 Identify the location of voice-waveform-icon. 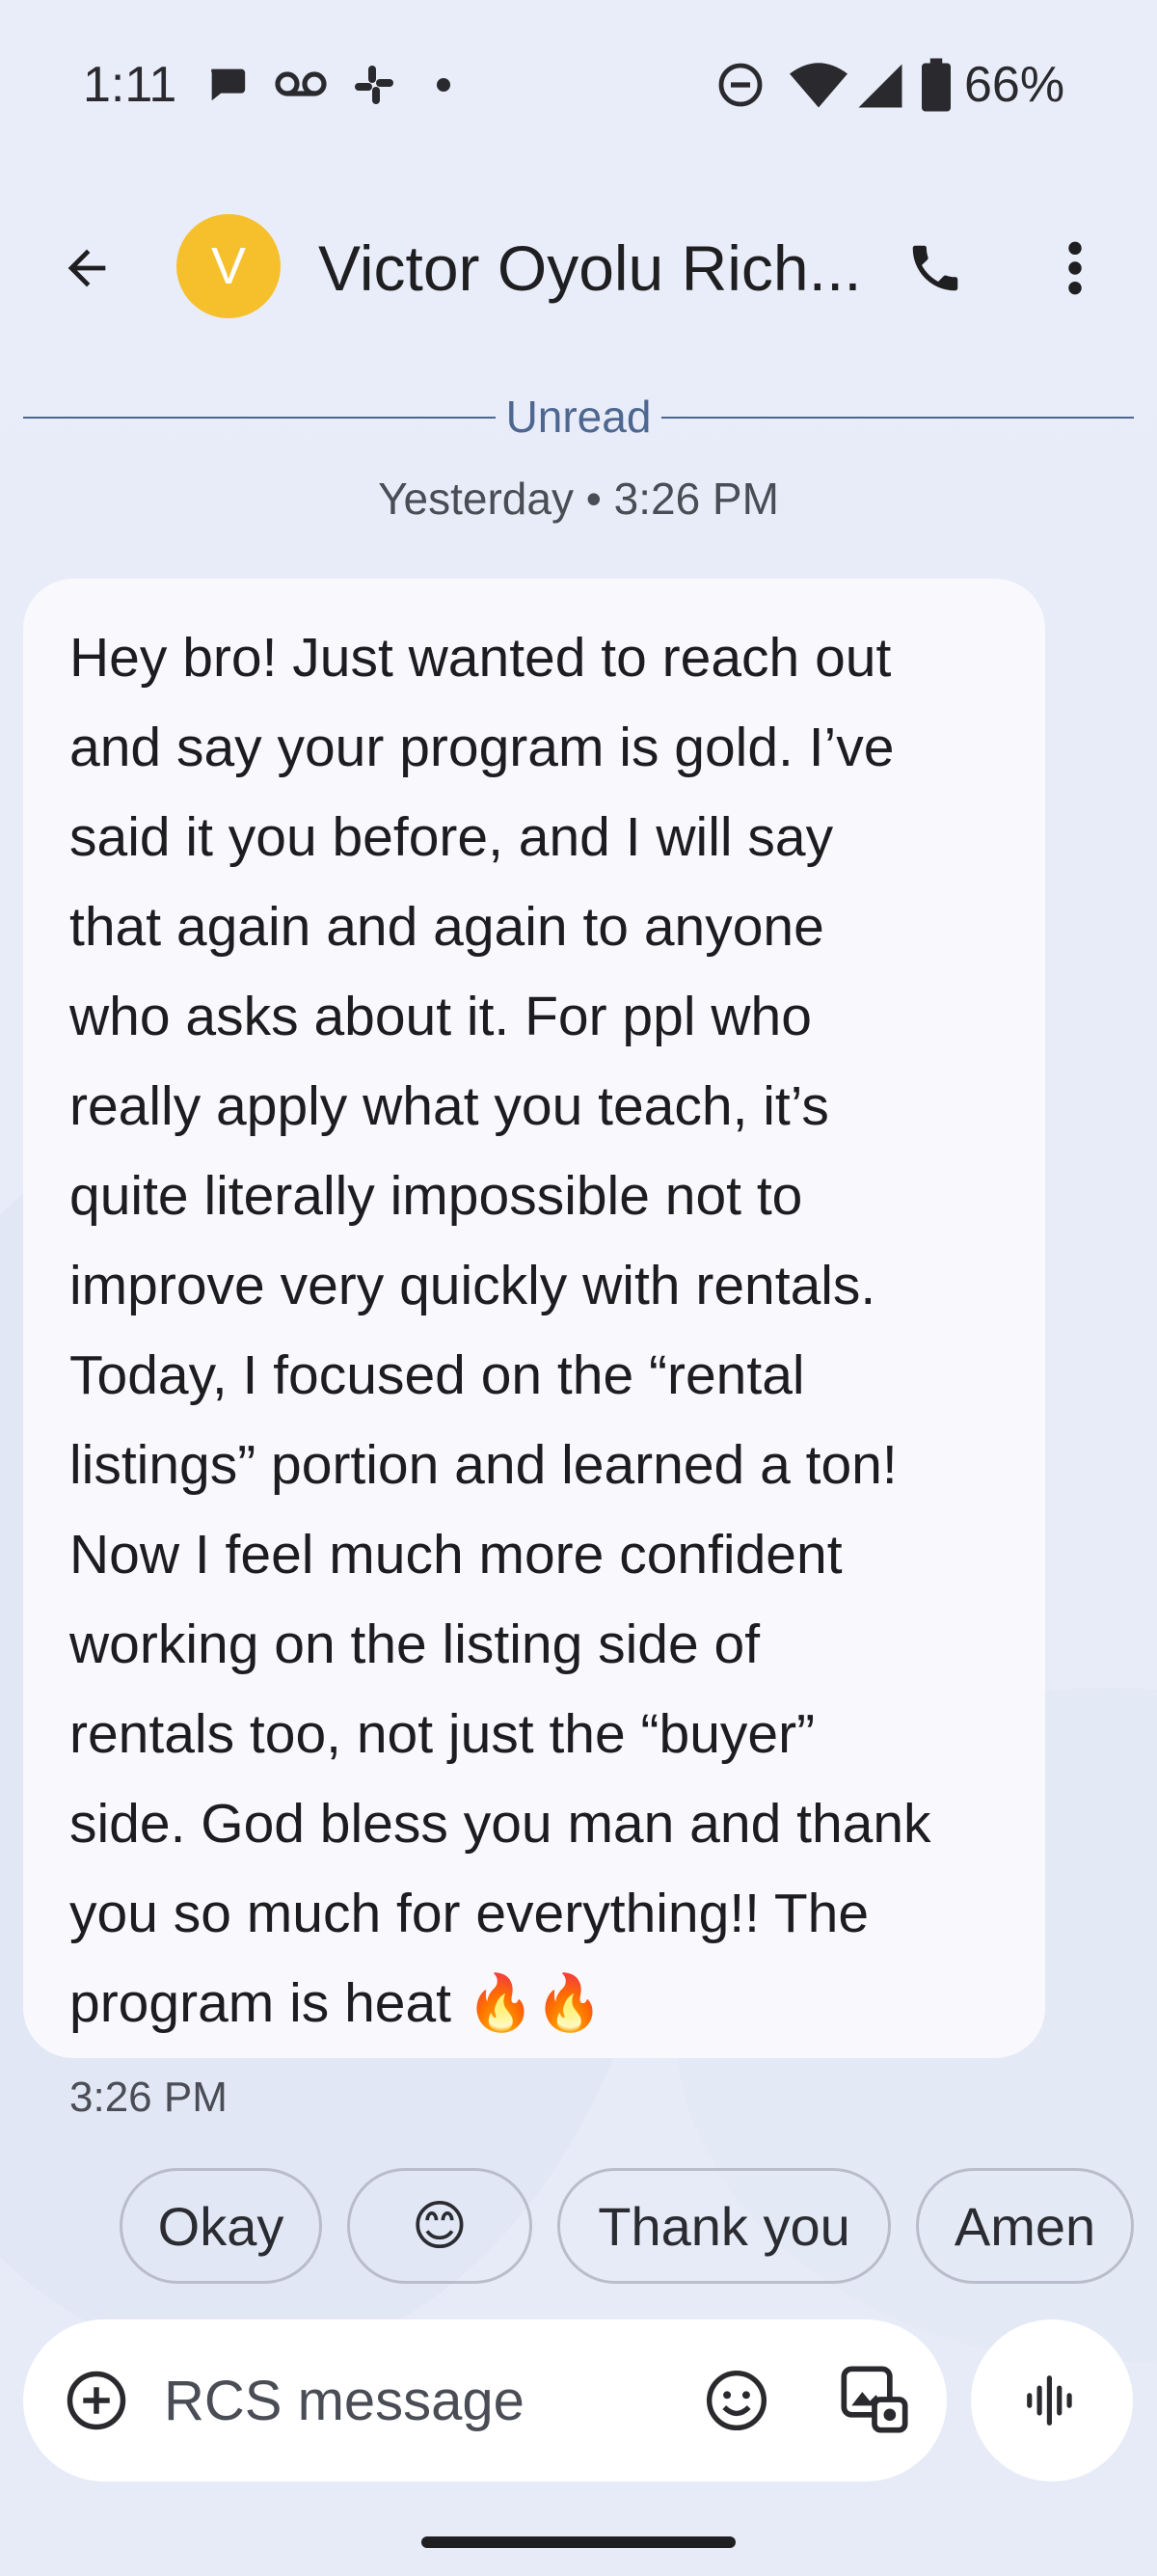
(1049, 2400).